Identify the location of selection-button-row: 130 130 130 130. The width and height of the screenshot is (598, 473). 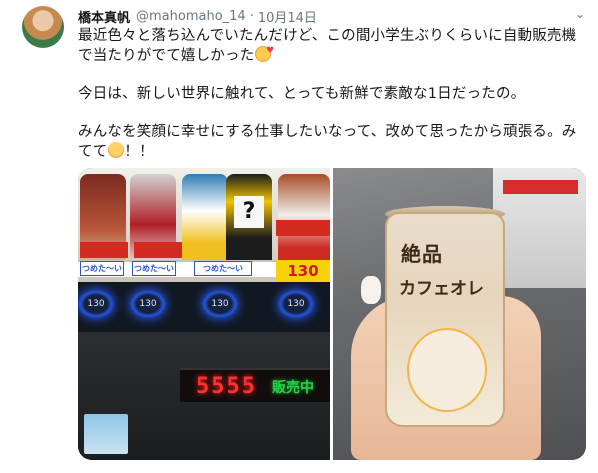
(204, 307).